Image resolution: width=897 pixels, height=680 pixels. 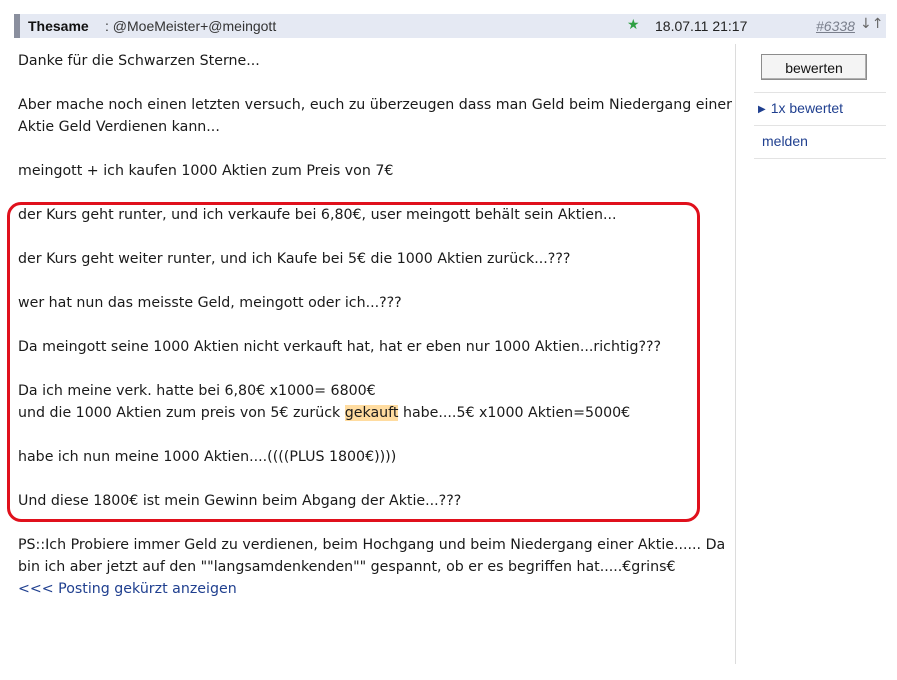 What do you see at coordinates (835, 26) in the screenshot?
I see `post-number-link: #6338` at bounding box center [835, 26].